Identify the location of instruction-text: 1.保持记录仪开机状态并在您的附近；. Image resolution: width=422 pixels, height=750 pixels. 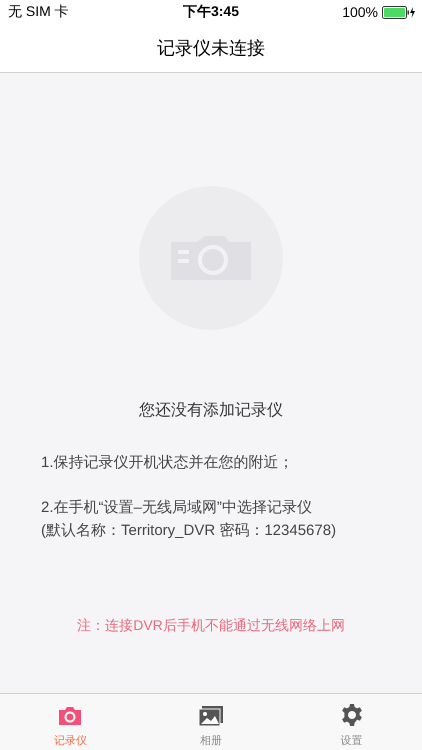
(168, 463).